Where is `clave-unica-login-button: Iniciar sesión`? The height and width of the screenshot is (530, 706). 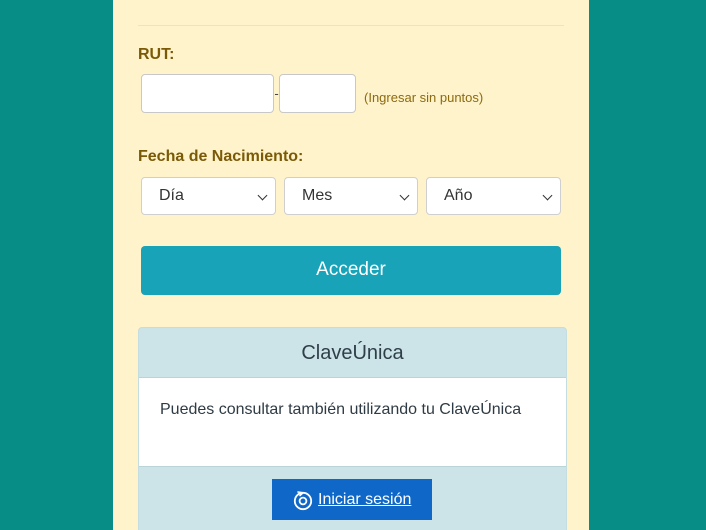 clave-unica-login-button: Iniciar sesión is located at coordinates (352, 499).